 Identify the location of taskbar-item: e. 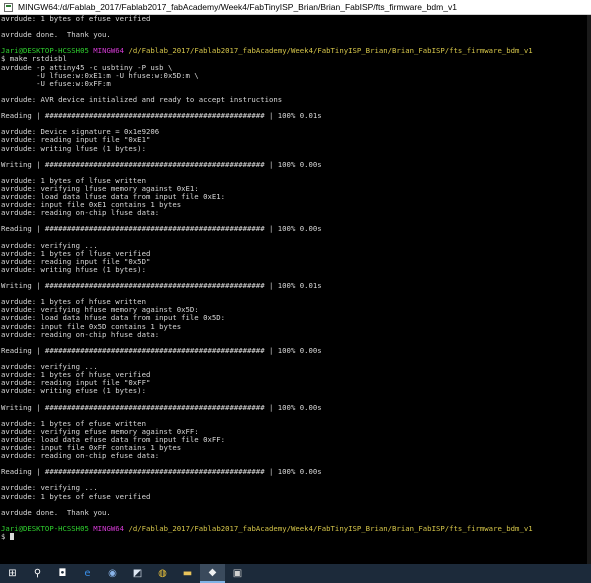
(87, 573).